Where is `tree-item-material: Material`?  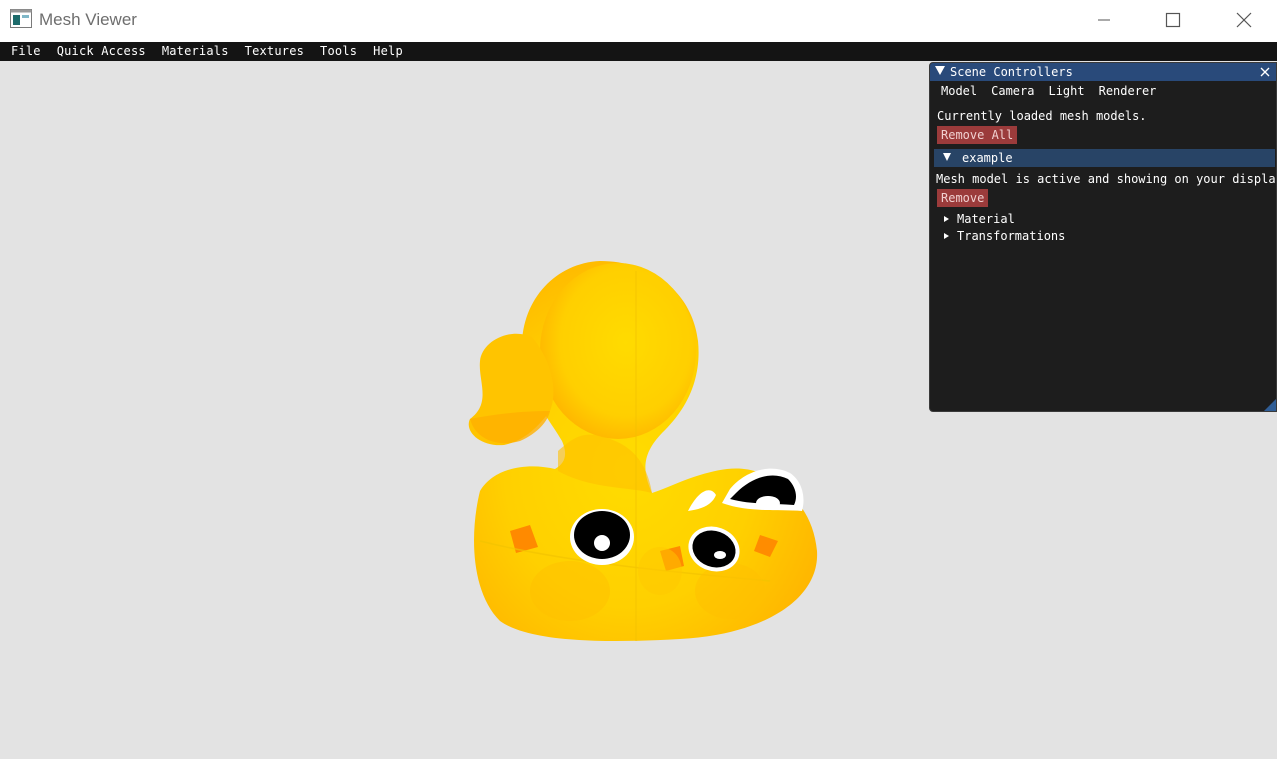 tree-item-material: Material is located at coordinates (979, 219).